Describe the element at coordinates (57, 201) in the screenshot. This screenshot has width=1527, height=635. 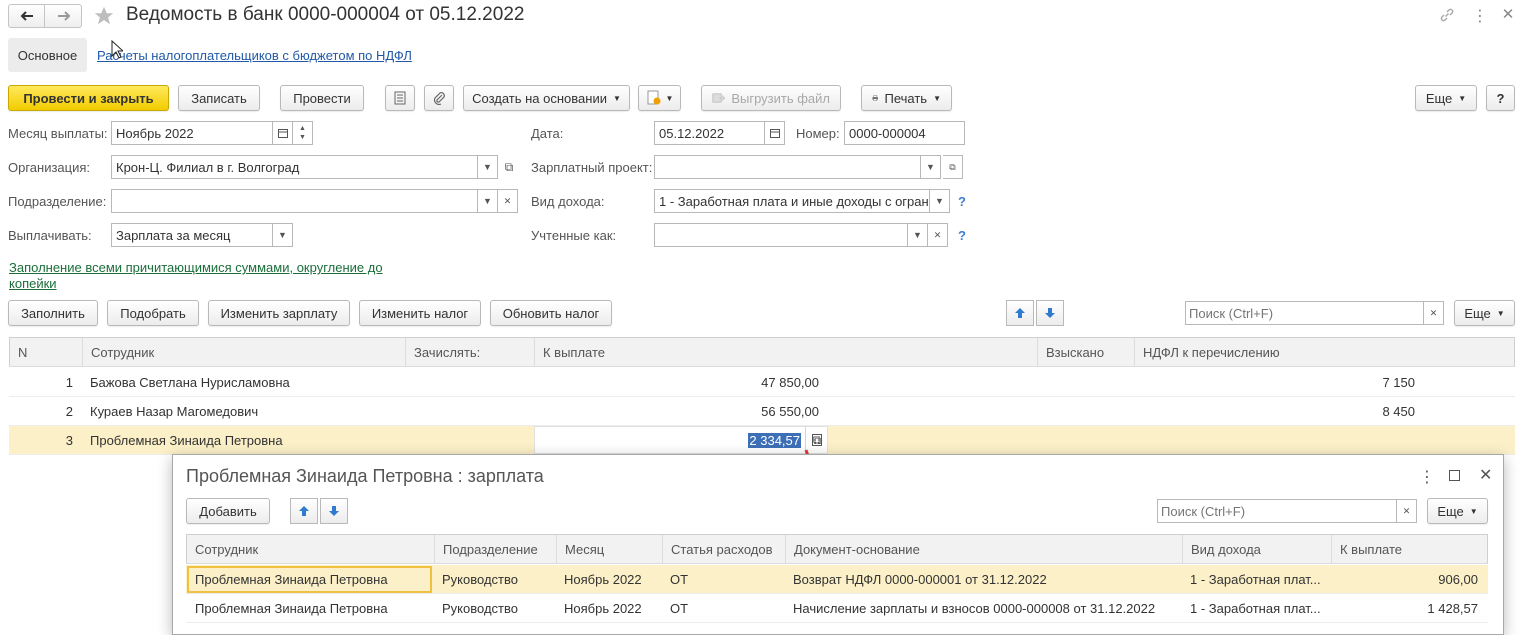
I see `department-label: Подразделение:` at that location.